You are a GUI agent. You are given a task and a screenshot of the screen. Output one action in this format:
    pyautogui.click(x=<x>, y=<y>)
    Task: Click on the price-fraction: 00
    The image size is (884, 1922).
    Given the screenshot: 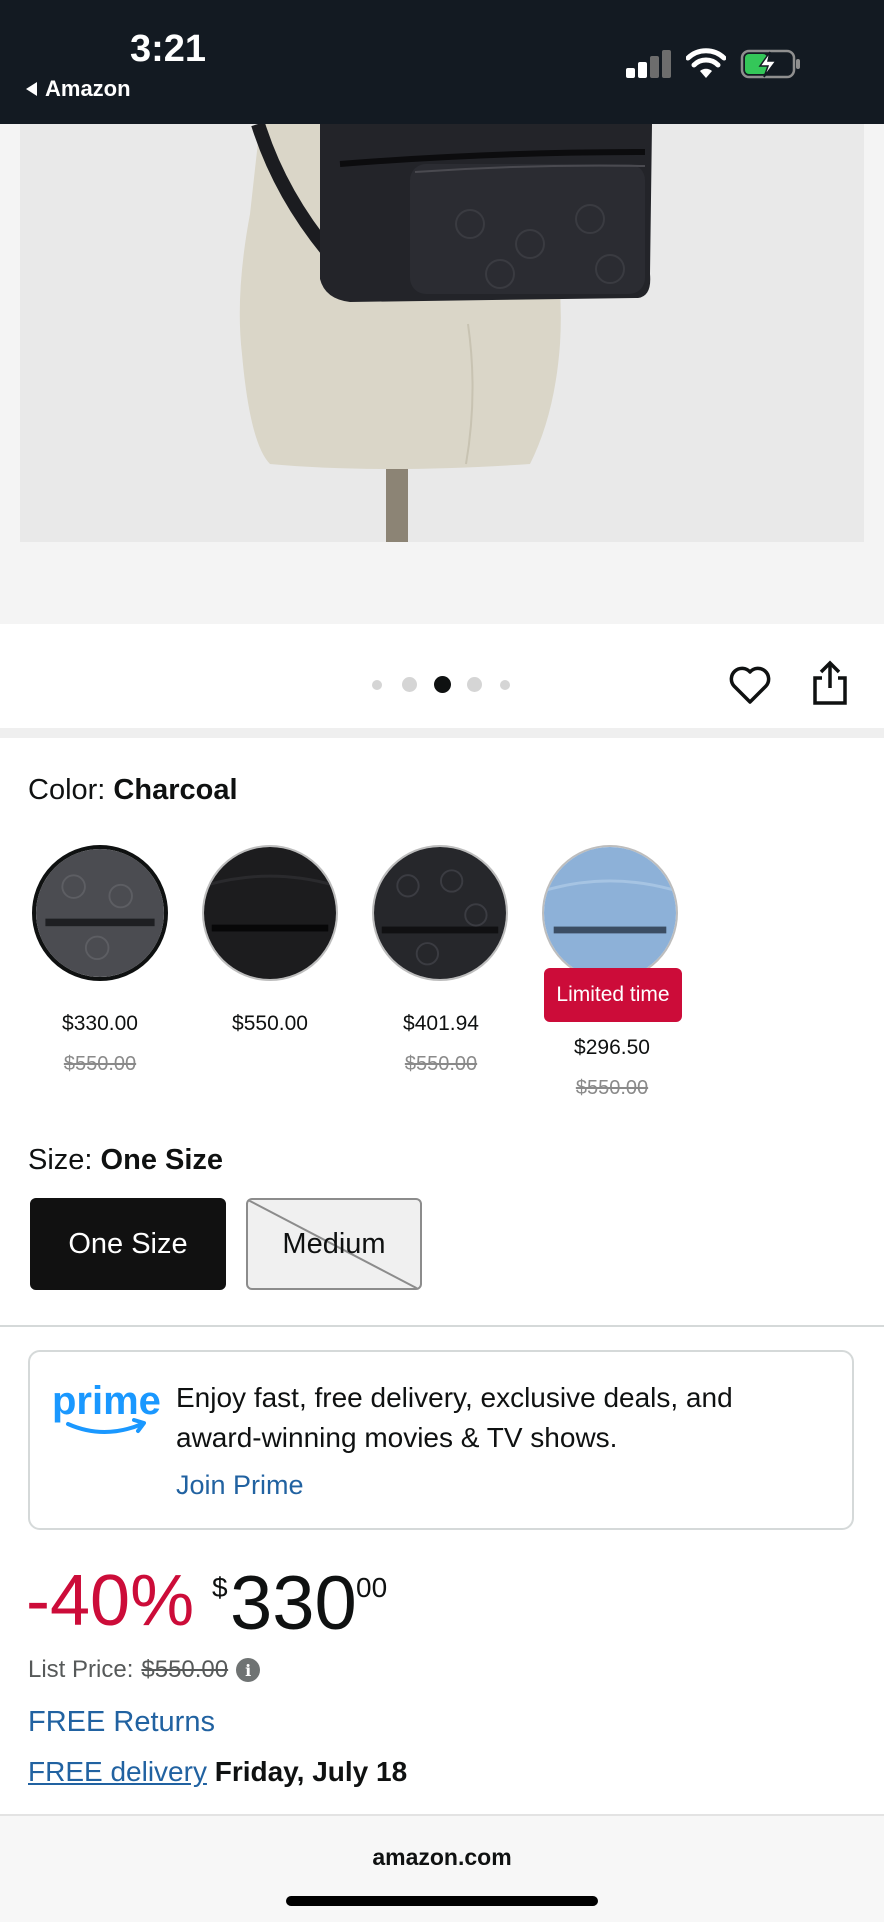 What is the action you would take?
    pyautogui.click(x=372, y=1587)
    